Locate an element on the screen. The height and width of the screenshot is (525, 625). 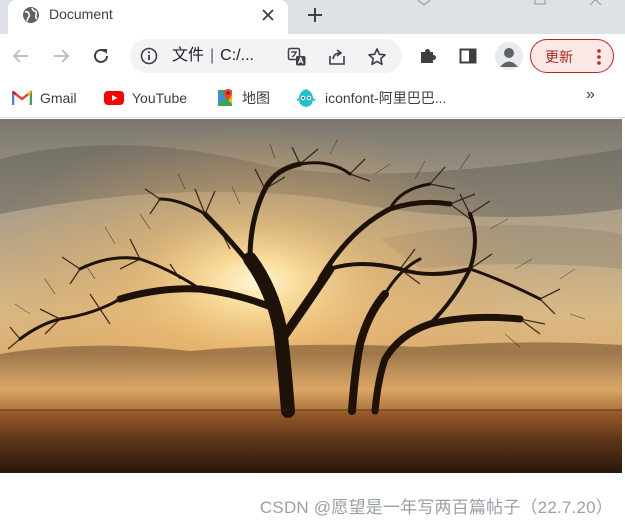
gmail-icon is located at coordinates (22, 97).